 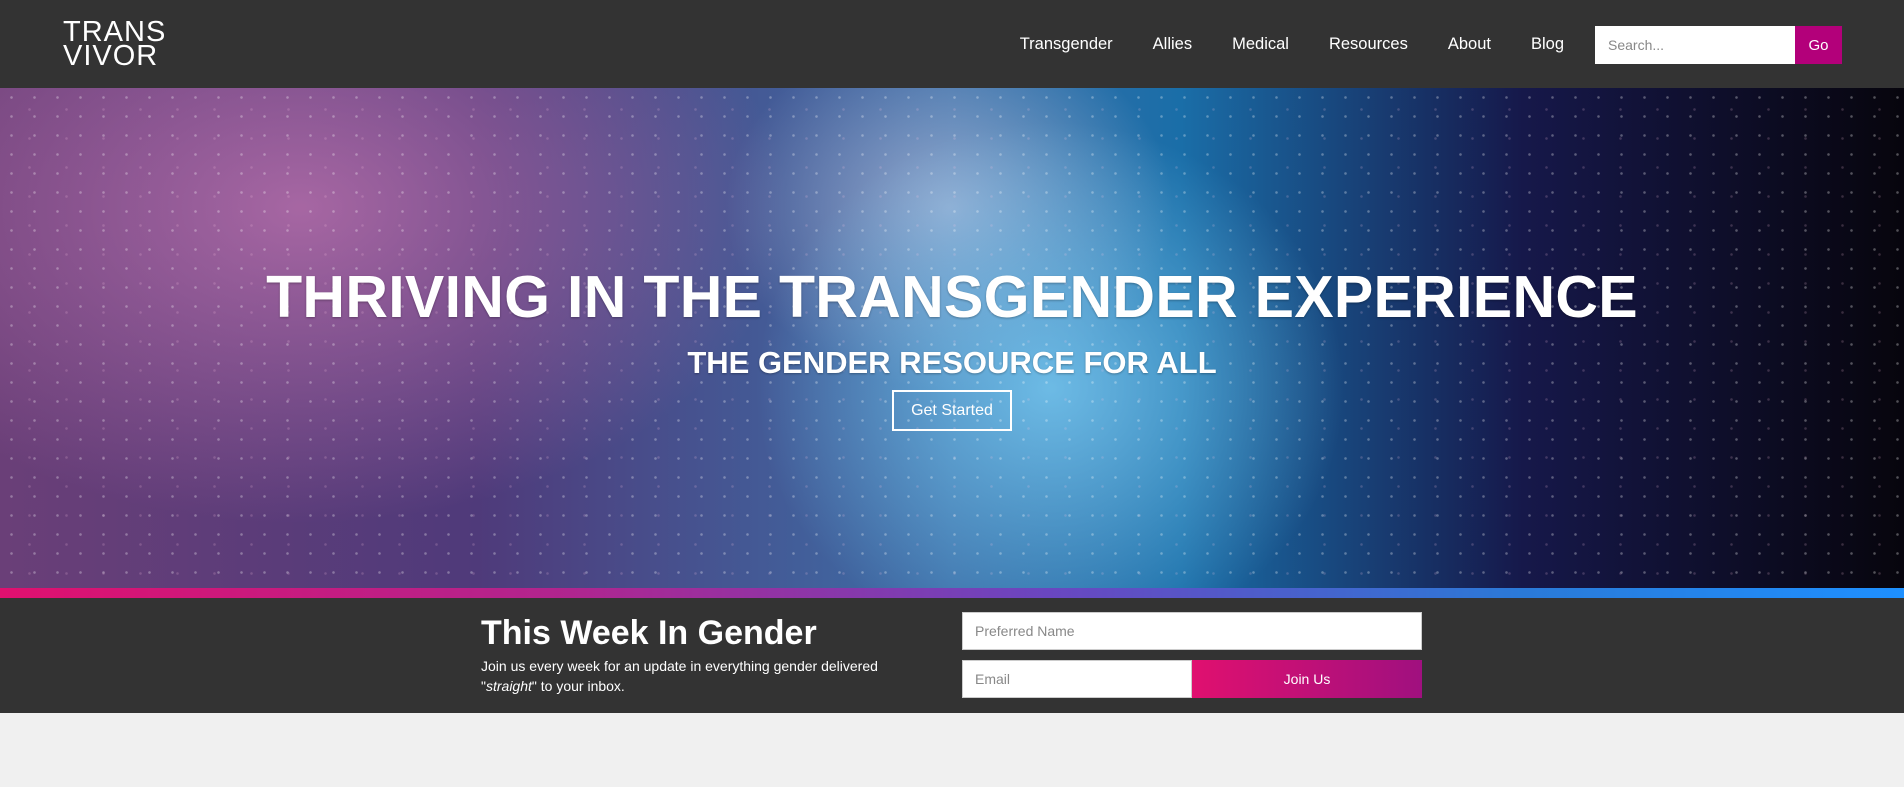 I want to click on get-started-button: Get Started, so click(x=952, y=410).